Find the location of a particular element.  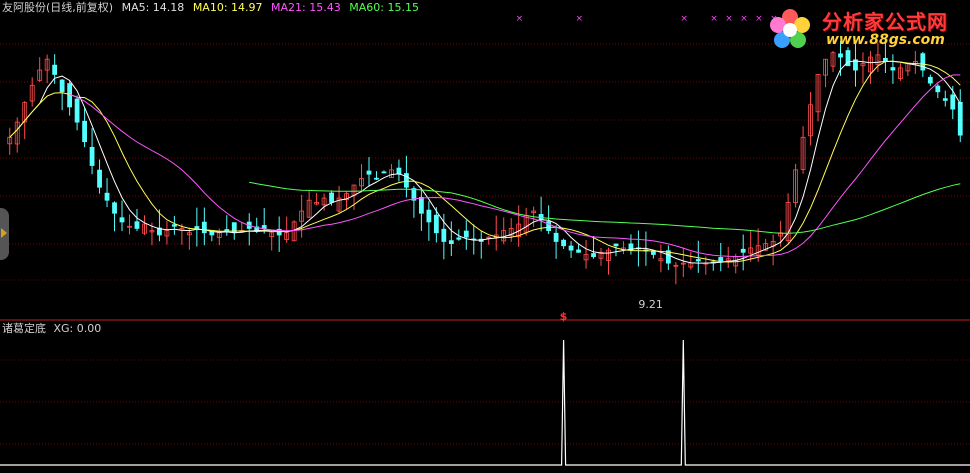

ma5-label: MA5: 14.18 is located at coordinates (153, 7).